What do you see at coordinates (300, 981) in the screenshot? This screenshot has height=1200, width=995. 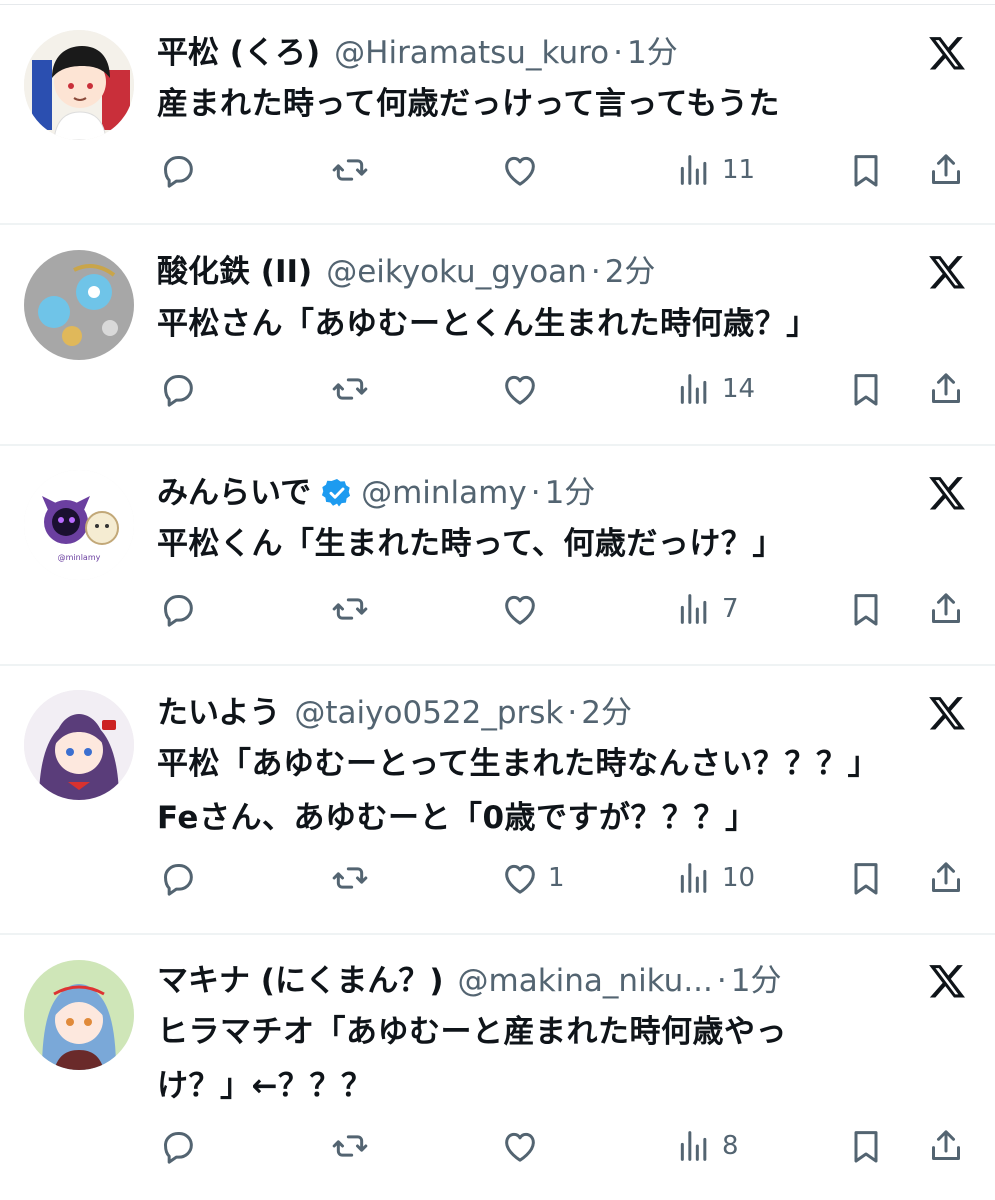 I see `display-name: マキナ (にくまん？)` at bounding box center [300, 981].